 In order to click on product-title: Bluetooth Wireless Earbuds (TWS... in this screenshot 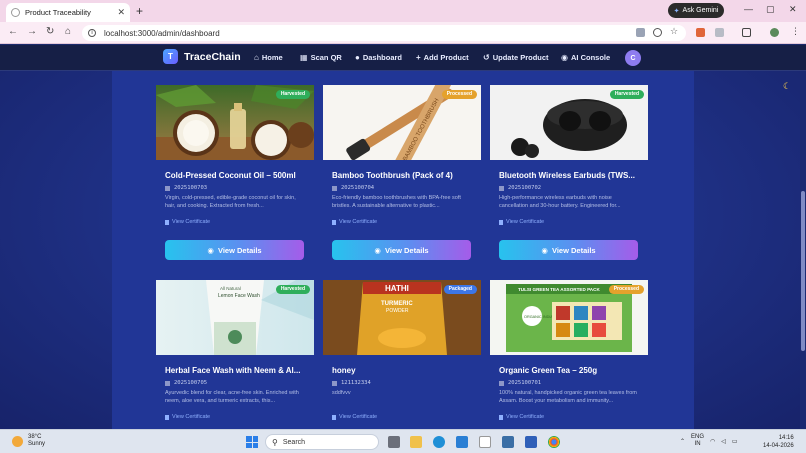, I will do `click(567, 175)`.